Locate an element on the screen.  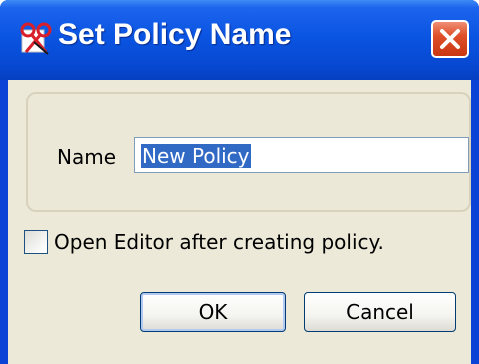
name-label: Name is located at coordinates (87, 157).